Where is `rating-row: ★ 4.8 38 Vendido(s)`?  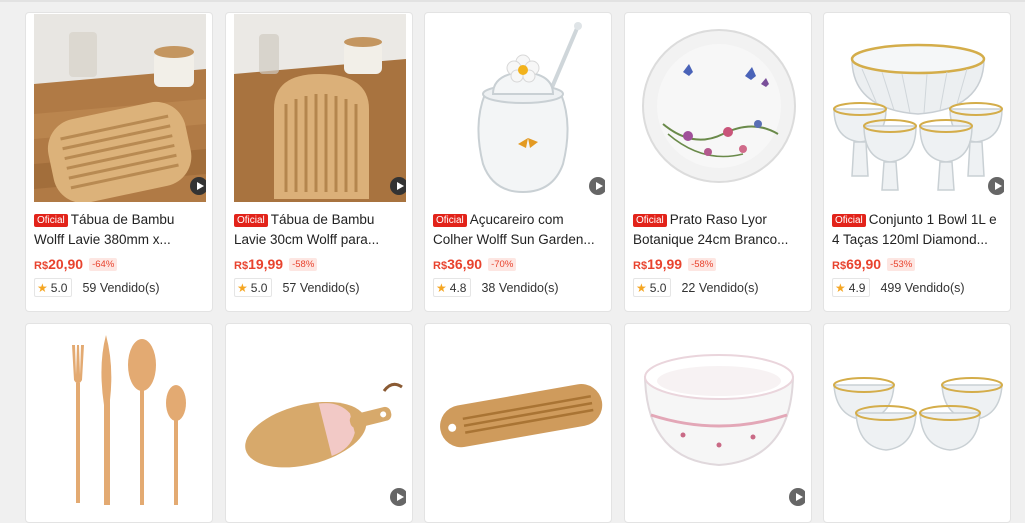 rating-row: ★ 4.8 38 Vendido(s) is located at coordinates (496, 287).